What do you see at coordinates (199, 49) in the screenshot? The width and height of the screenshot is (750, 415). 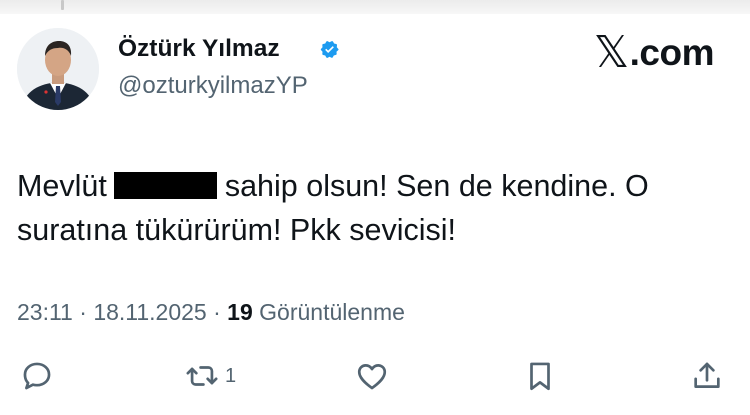 I see `display-name: Öztürk Yılmaz` at bounding box center [199, 49].